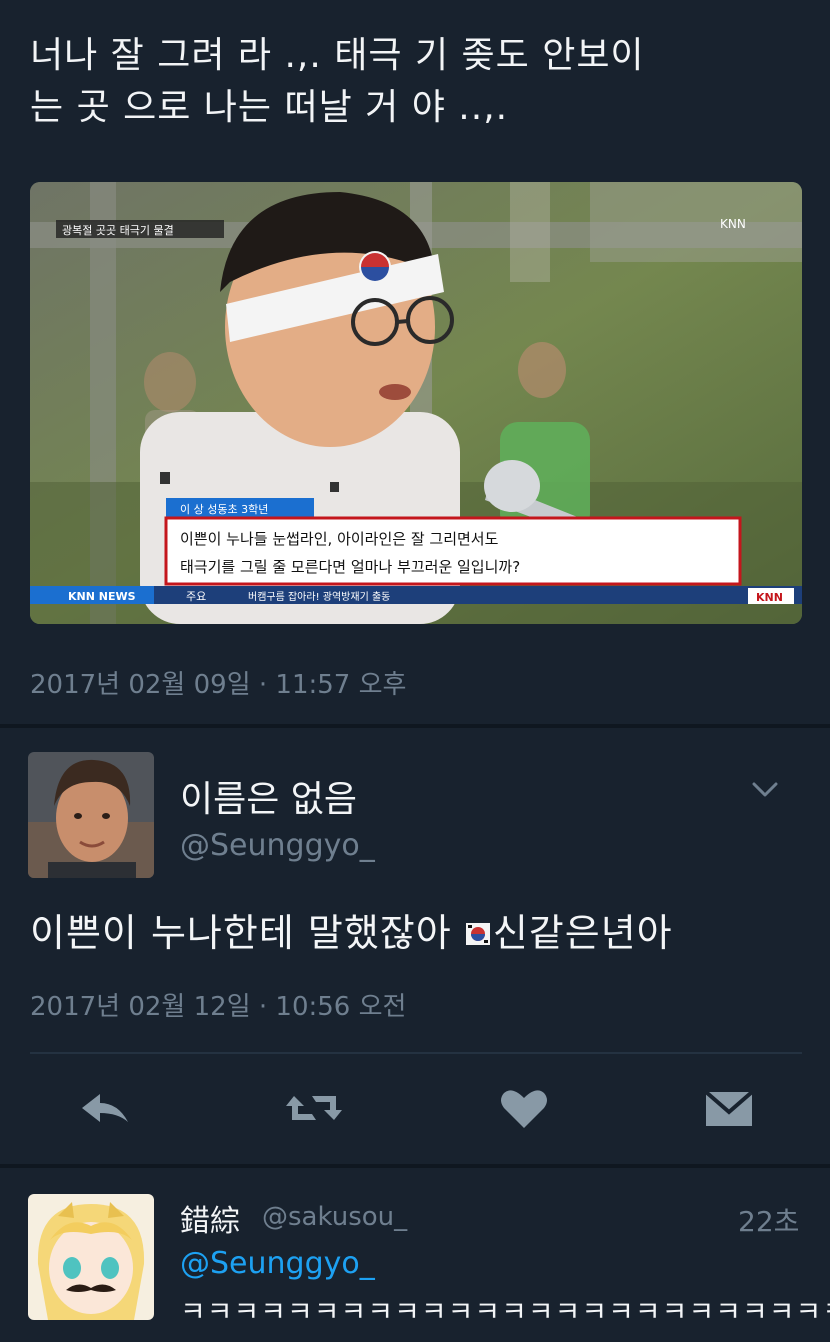  Describe the element at coordinates (269, 107) in the screenshot. I see `tweet-text-line-2: 는 곳 으로 나는 떠날 거 야 ..,.` at that location.